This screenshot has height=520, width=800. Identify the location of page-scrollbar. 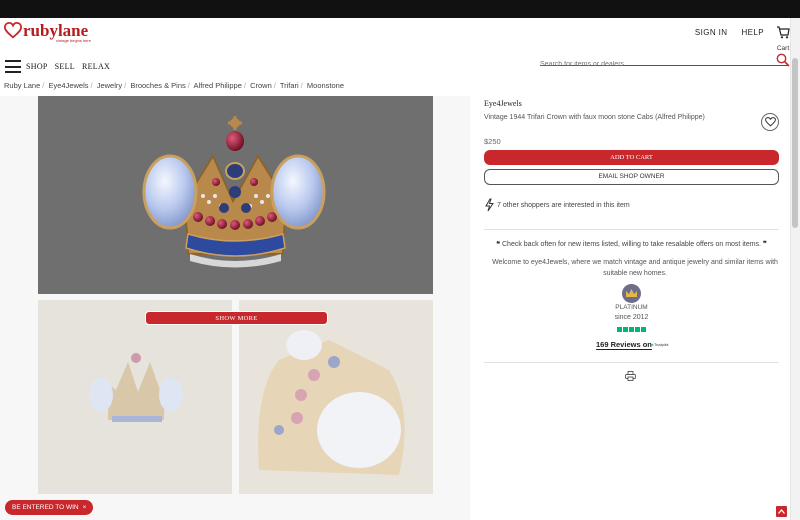
(795, 269).